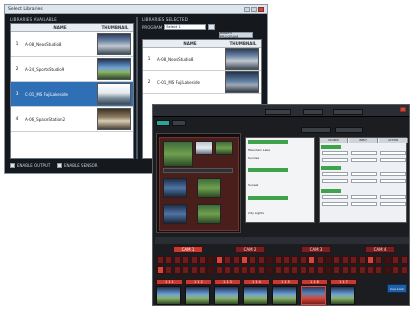 The height and width of the screenshot is (310, 412). What do you see at coordinates (313, 295) in the screenshot?
I see `cue-thumbnail-active` at bounding box center [313, 295].